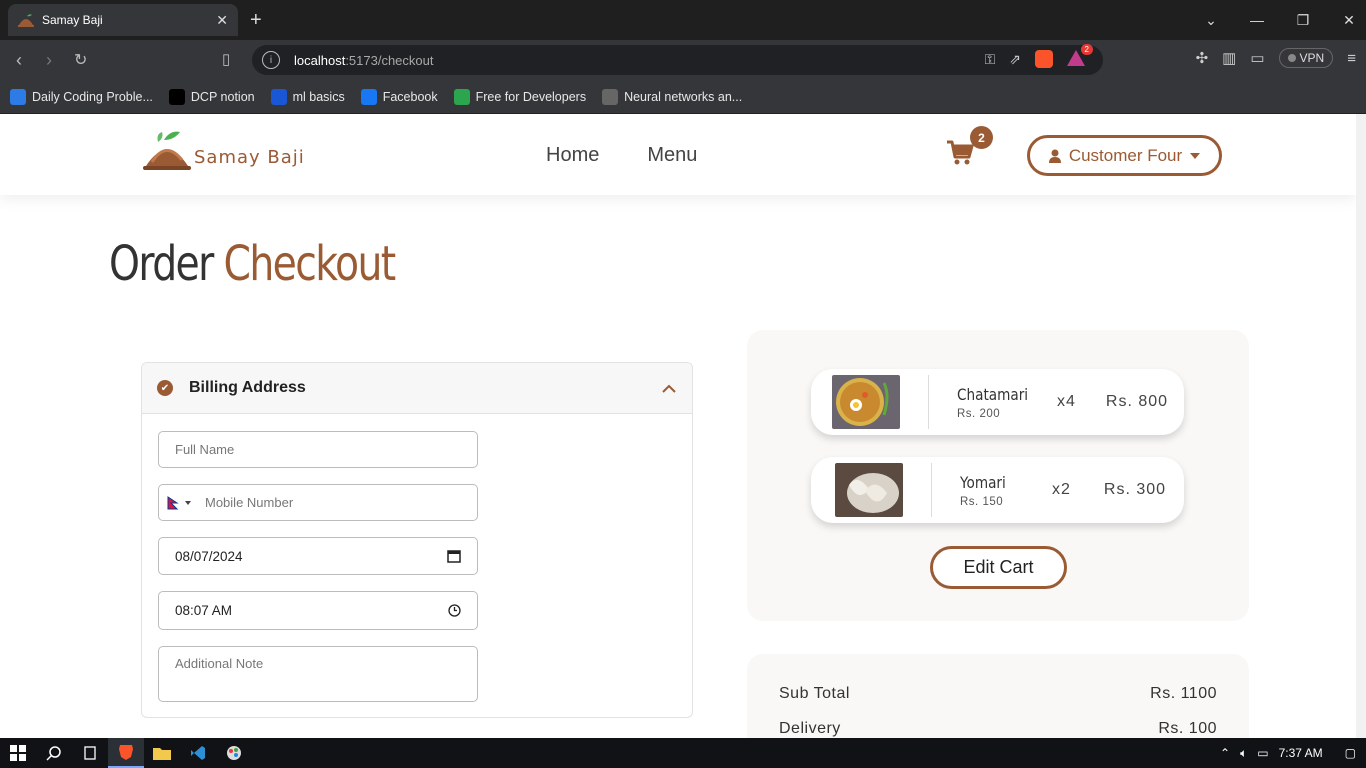  What do you see at coordinates (123, 20) in the screenshot?
I see `browser-tab: Samay Baji ✕` at bounding box center [123, 20].